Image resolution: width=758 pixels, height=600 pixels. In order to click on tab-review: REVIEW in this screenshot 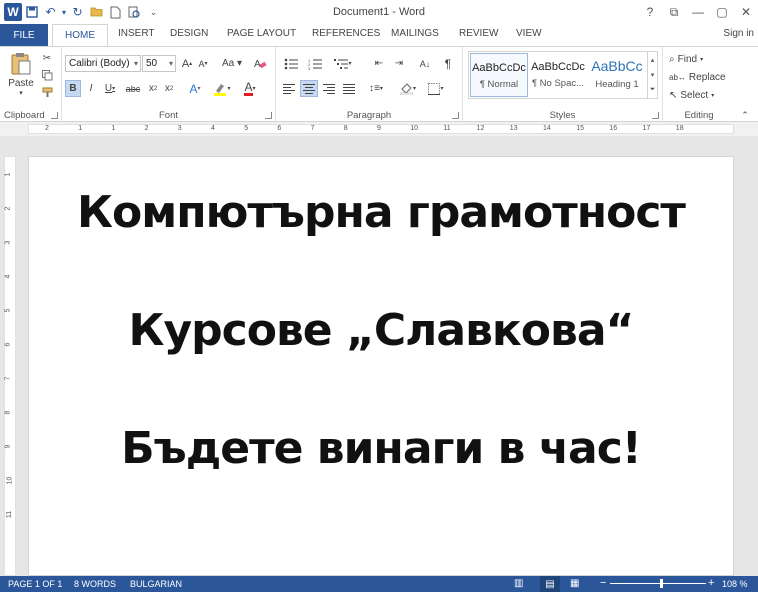, I will do `click(478, 33)`.